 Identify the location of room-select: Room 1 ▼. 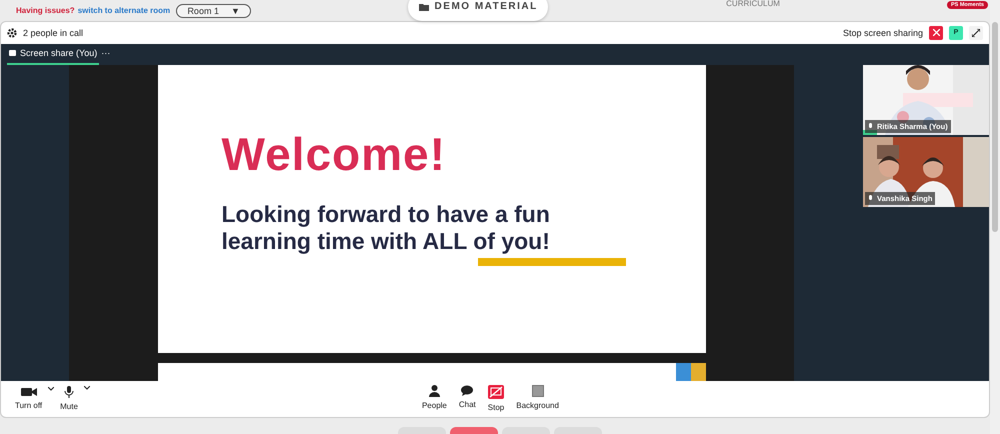
(214, 11).